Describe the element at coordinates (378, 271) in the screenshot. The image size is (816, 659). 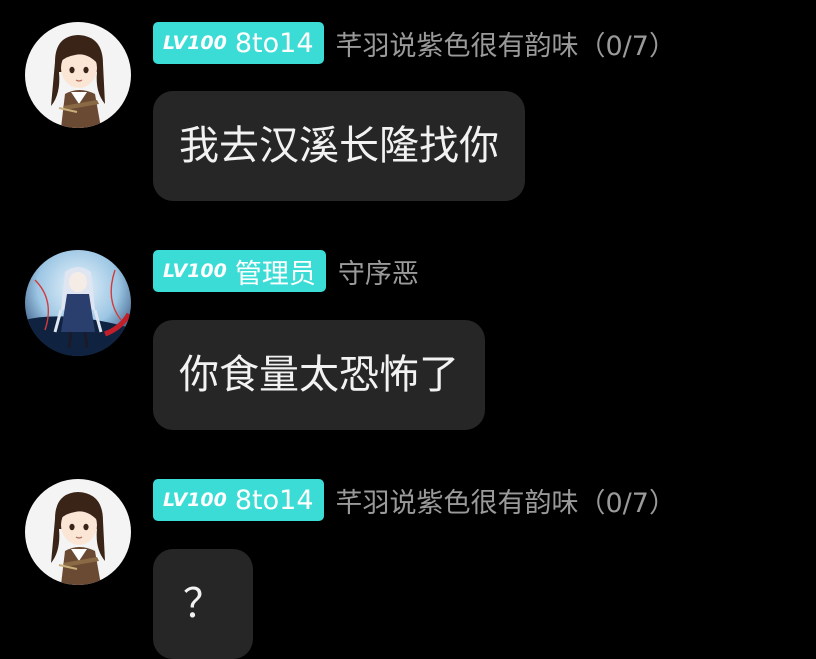
I see `username: 守序恶` at that location.